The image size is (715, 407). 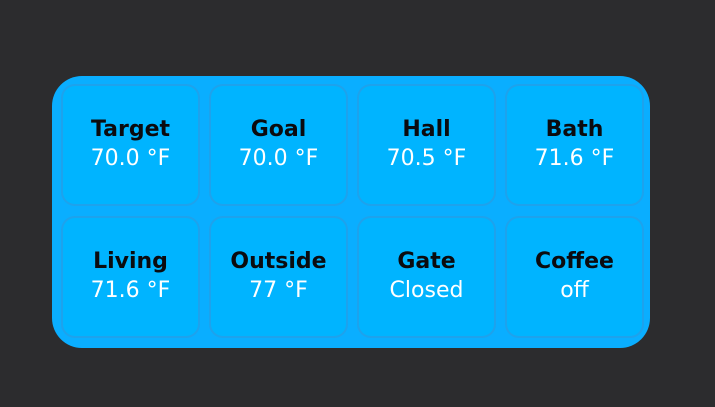 I want to click on tile-label: Target, so click(x=130, y=129).